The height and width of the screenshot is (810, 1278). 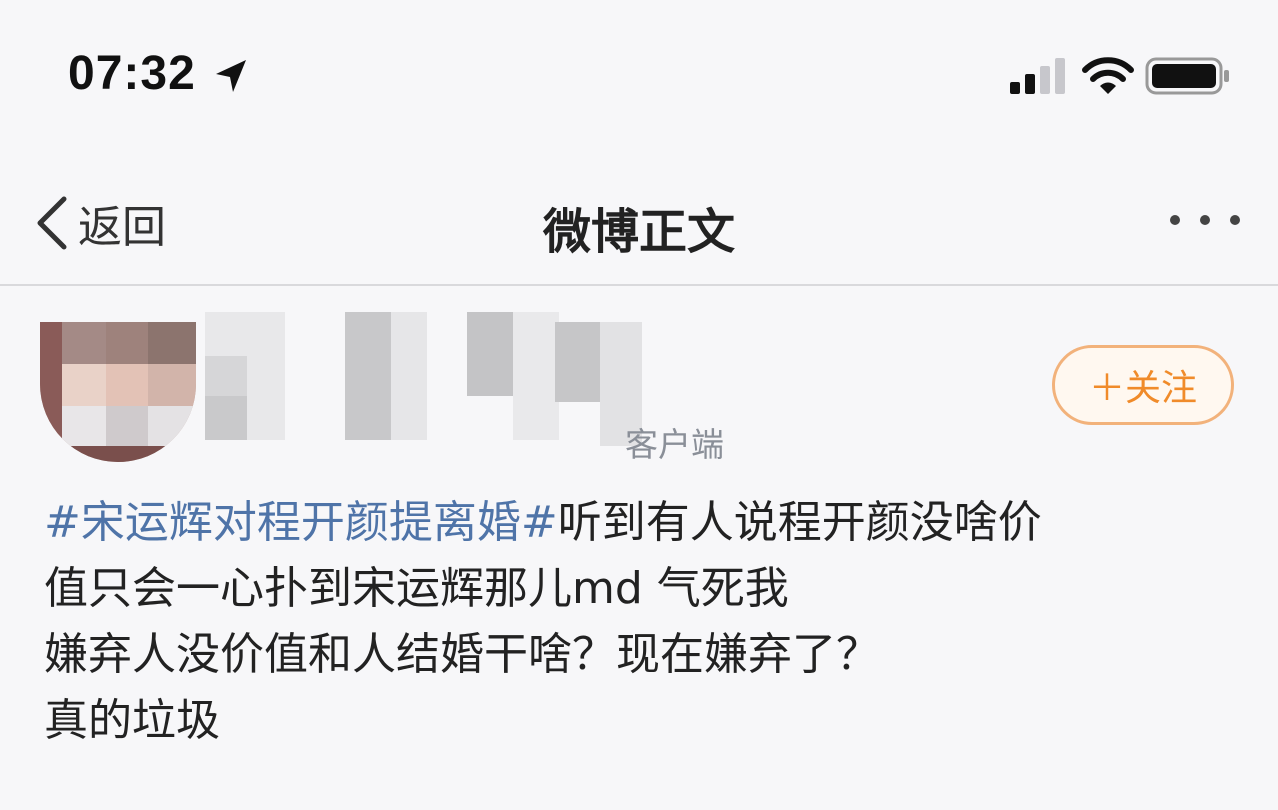 I want to click on post-line-1: #宋运辉对程开颜提离婚#听到有人说程开颜没啥价, so click(x=649, y=523).